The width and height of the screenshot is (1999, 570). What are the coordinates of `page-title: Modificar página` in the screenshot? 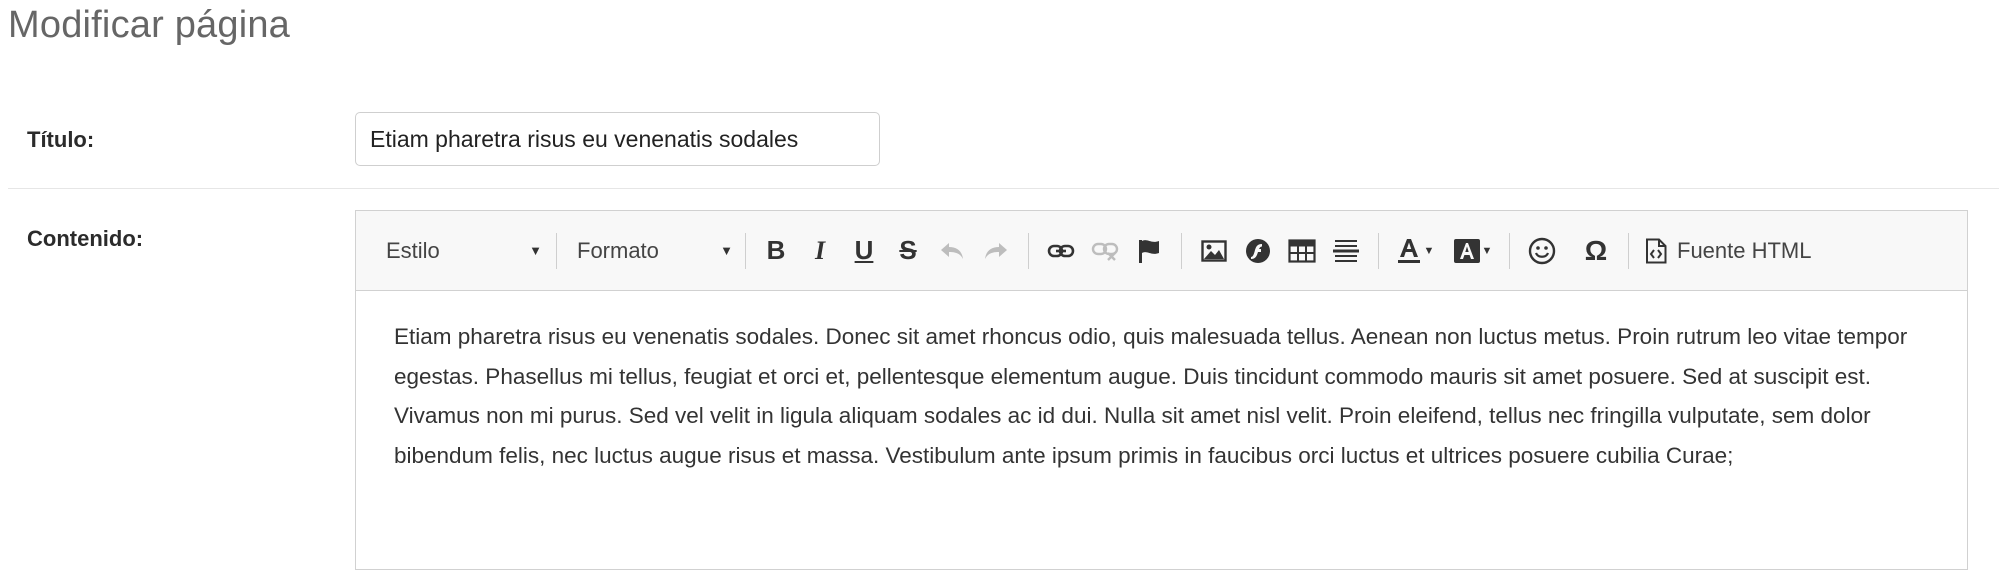 It's located at (149, 25).